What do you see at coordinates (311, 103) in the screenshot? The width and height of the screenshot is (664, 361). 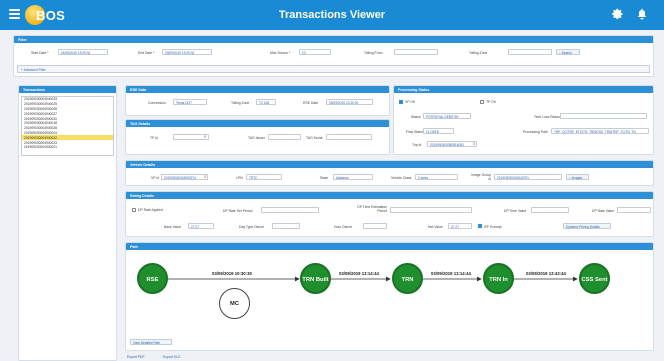 I see `rse-date-label: RSE Date` at bounding box center [311, 103].